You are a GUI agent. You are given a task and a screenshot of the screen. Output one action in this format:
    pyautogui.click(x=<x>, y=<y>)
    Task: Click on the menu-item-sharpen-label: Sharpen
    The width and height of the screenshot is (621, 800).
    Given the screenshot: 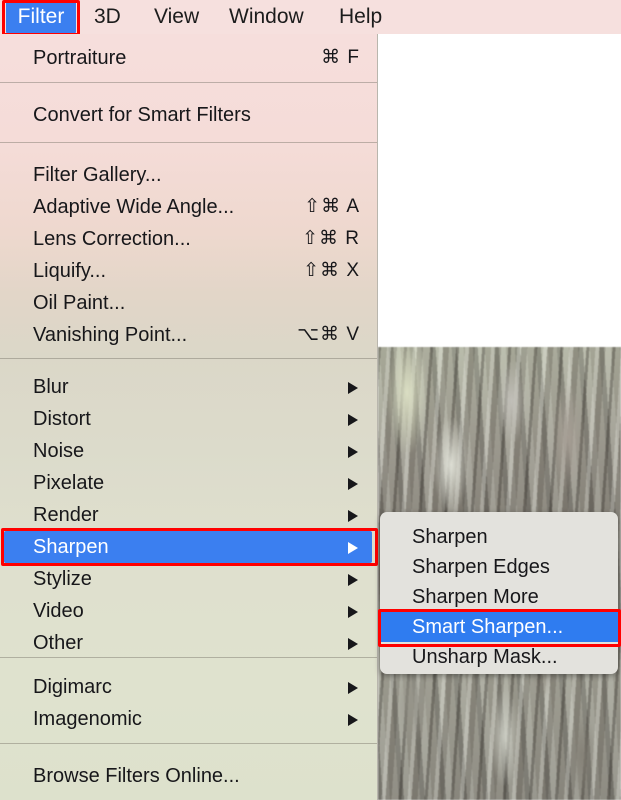 What is the action you would take?
    pyautogui.click(x=71, y=547)
    